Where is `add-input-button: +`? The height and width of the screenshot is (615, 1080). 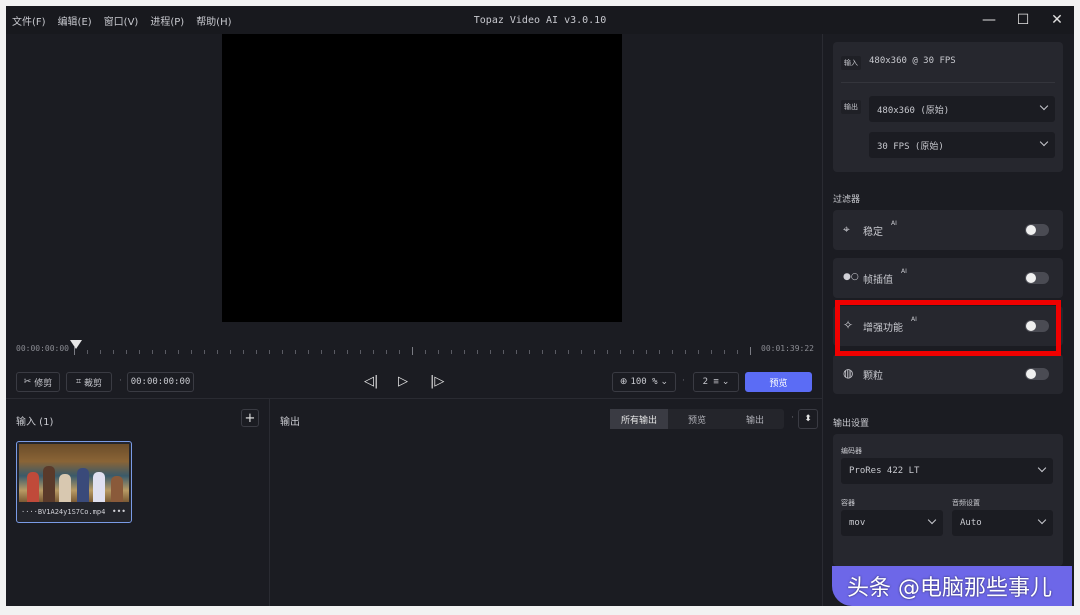
add-input-button: + is located at coordinates (250, 418).